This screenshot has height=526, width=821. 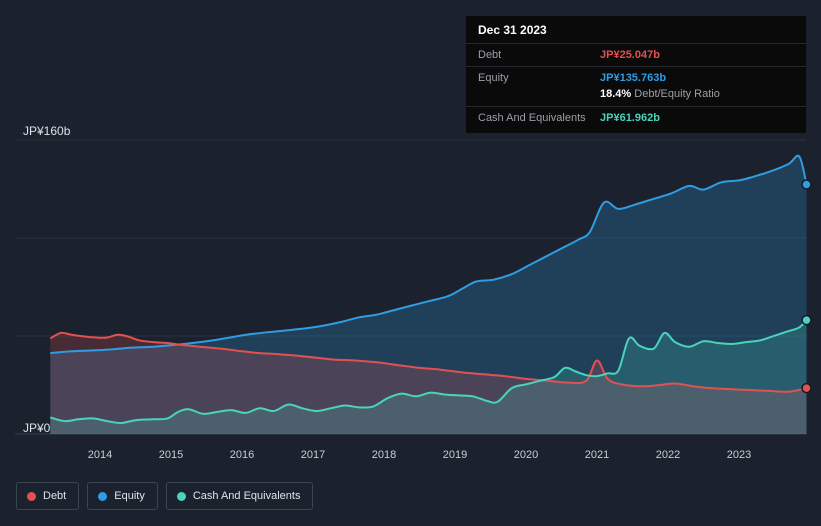 I want to click on chart-legend: Debt Equity Cash And Equivalents, so click(x=165, y=496).